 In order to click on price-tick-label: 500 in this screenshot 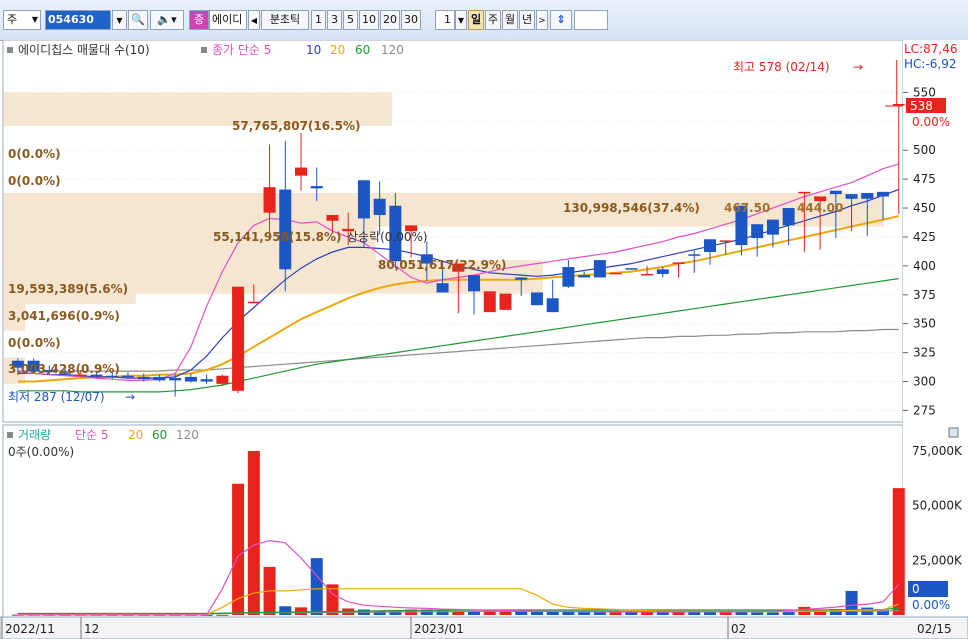, I will do `click(924, 150)`.